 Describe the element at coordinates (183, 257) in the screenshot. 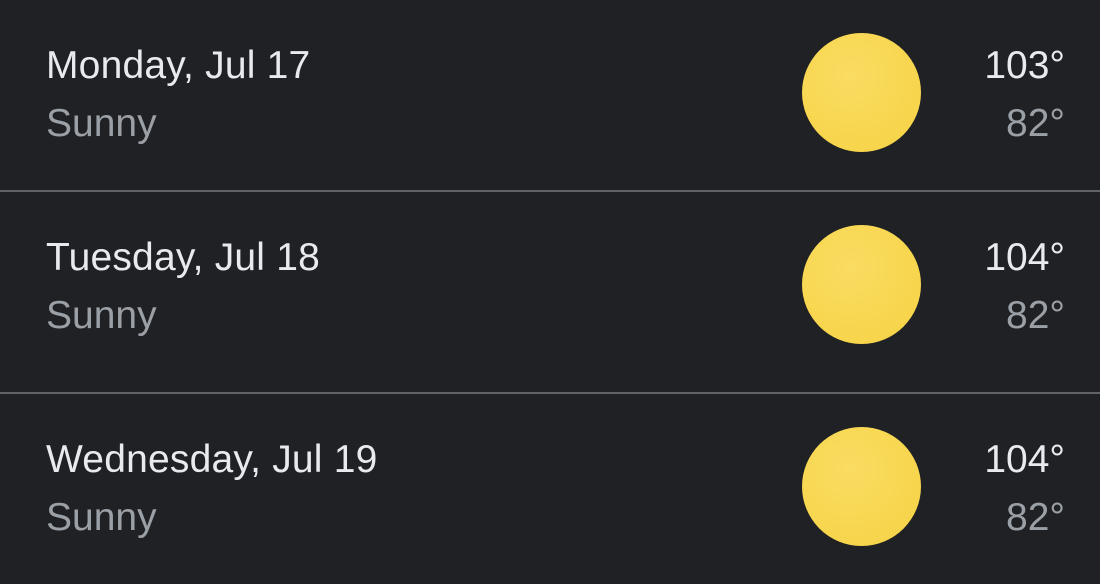

I see `forecast-date: Tuesday, Jul 18` at that location.